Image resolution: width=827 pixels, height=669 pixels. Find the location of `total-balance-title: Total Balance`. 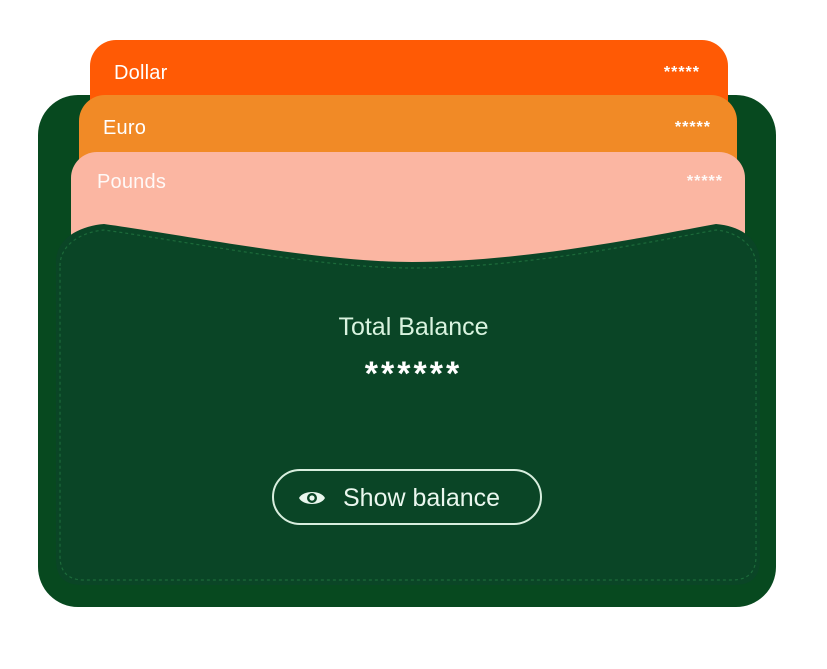

total-balance-title: Total Balance is located at coordinates (413, 327).